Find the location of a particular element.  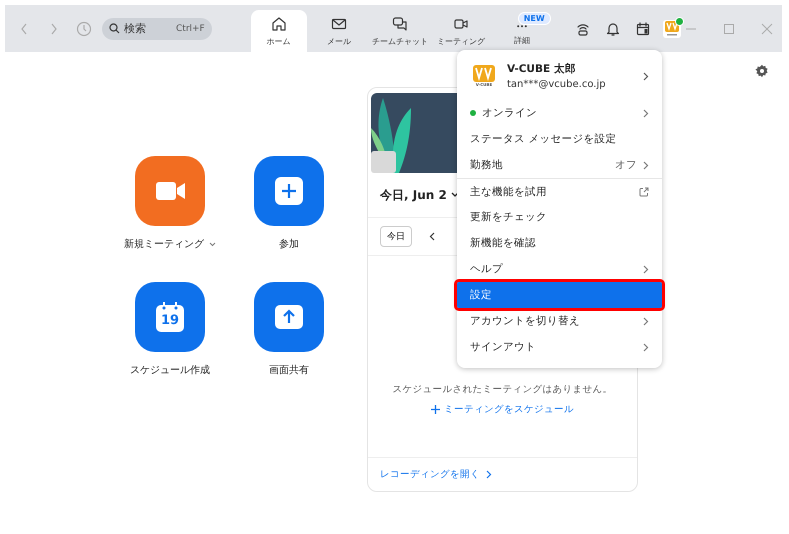

menu-item: 更新をチェック is located at coordinates (559, 217).